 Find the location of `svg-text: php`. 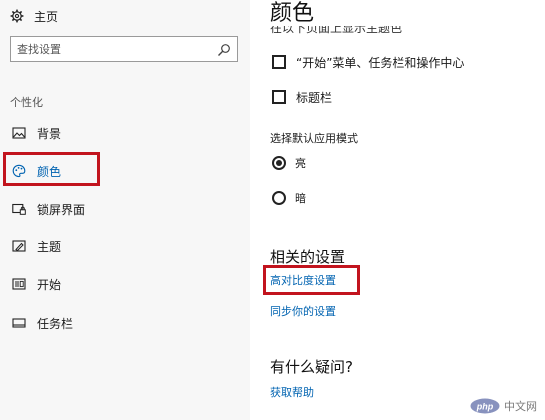

svg-text: php is located at coordinates (485, 407).